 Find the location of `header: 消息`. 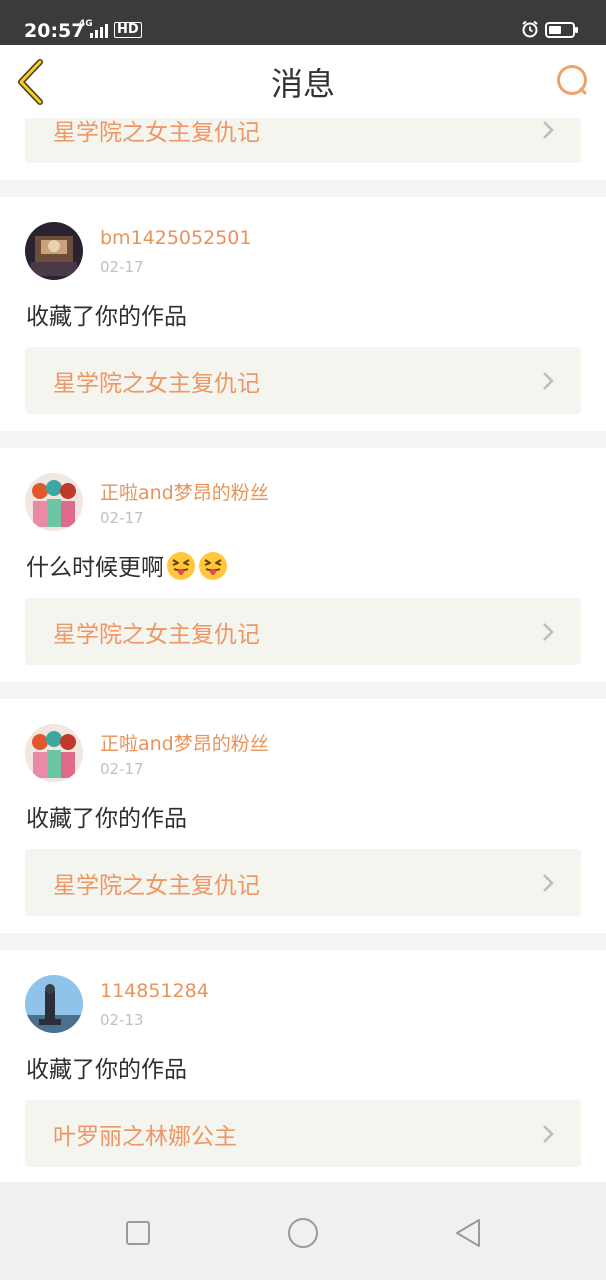

header: 消息 is located at coordinates (303, 82).